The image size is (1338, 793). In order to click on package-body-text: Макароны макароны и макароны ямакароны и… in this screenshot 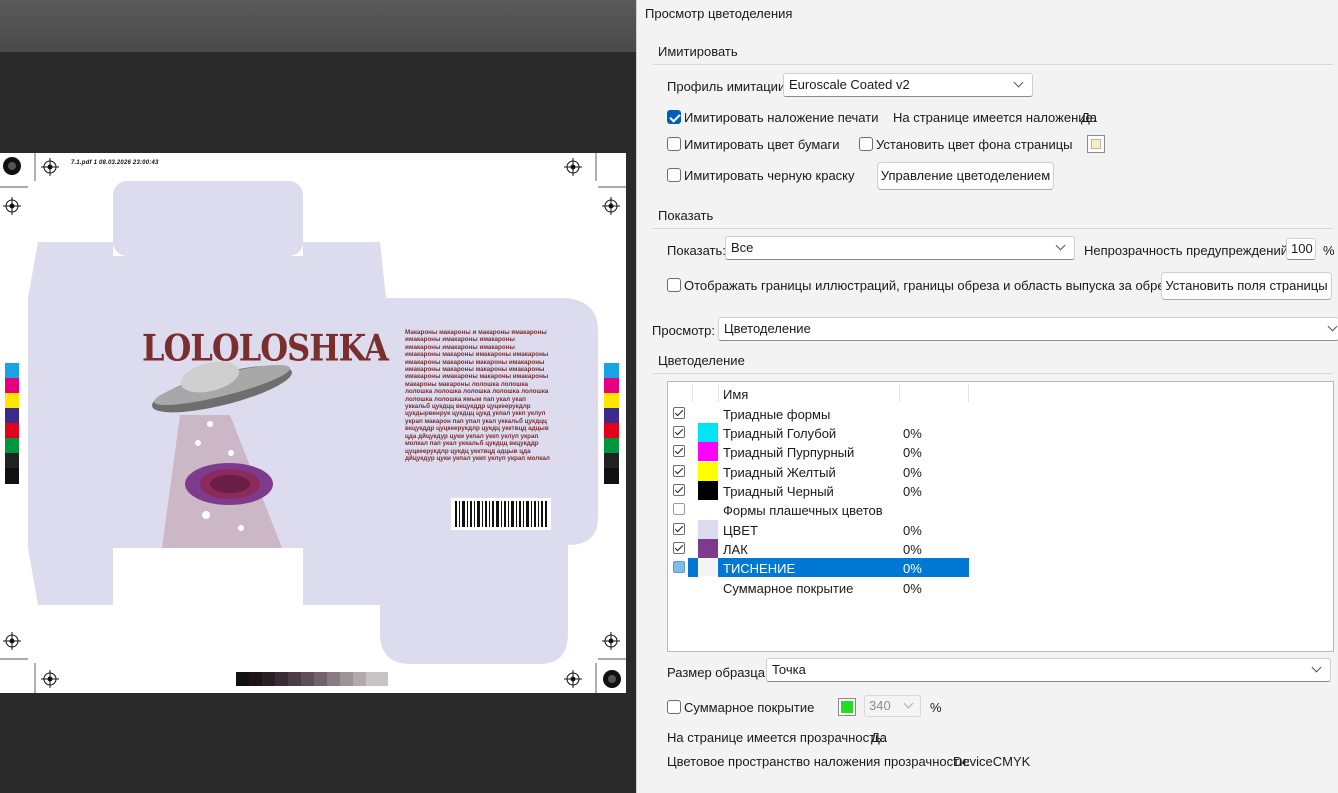, I will do `click(477, 395)`.